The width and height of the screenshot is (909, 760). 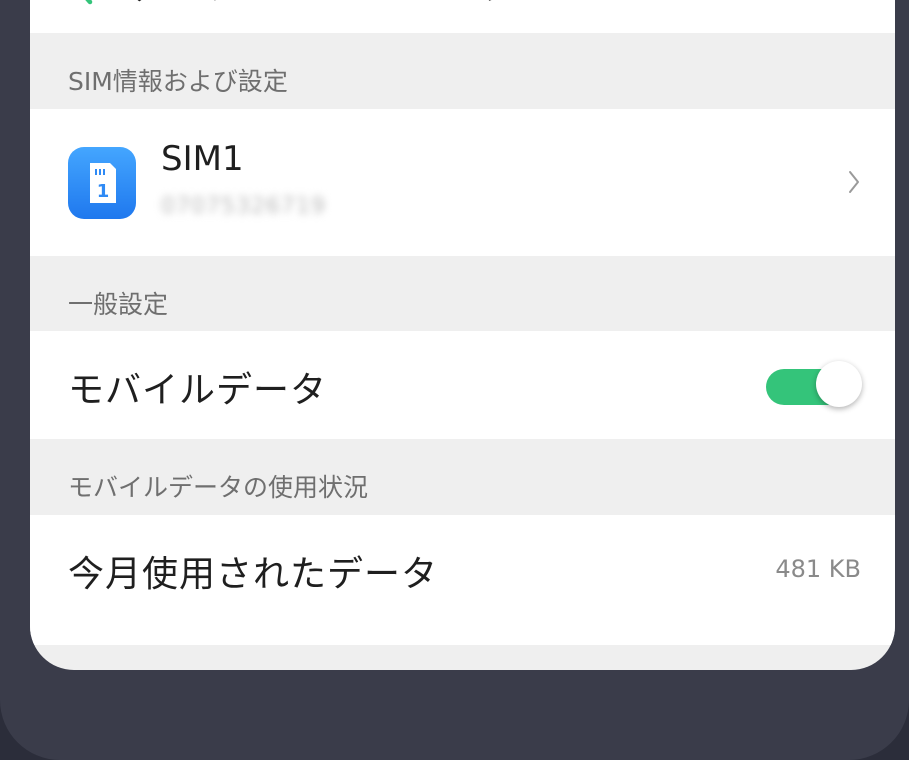 I want to click on app-header: デュアルSIM &セルラー, so click(x=462, y=16).